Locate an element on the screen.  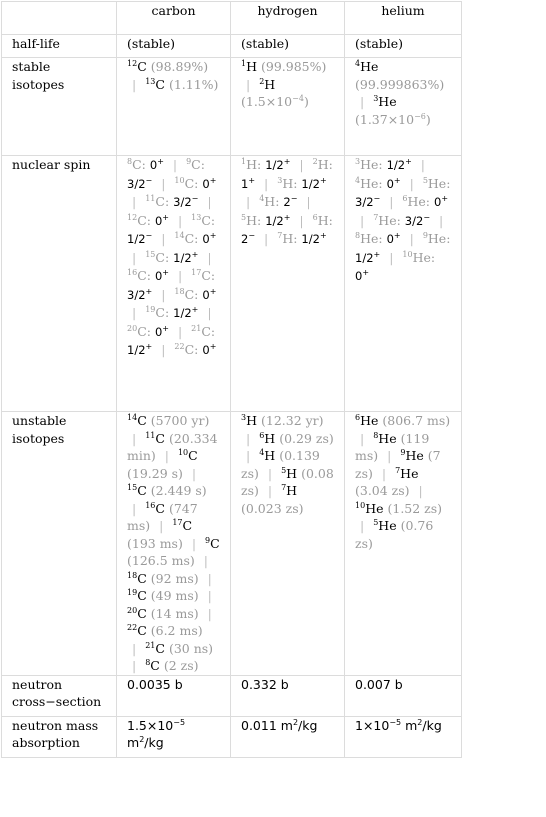
nuclide: 15C is located at coordinates (137, 490).